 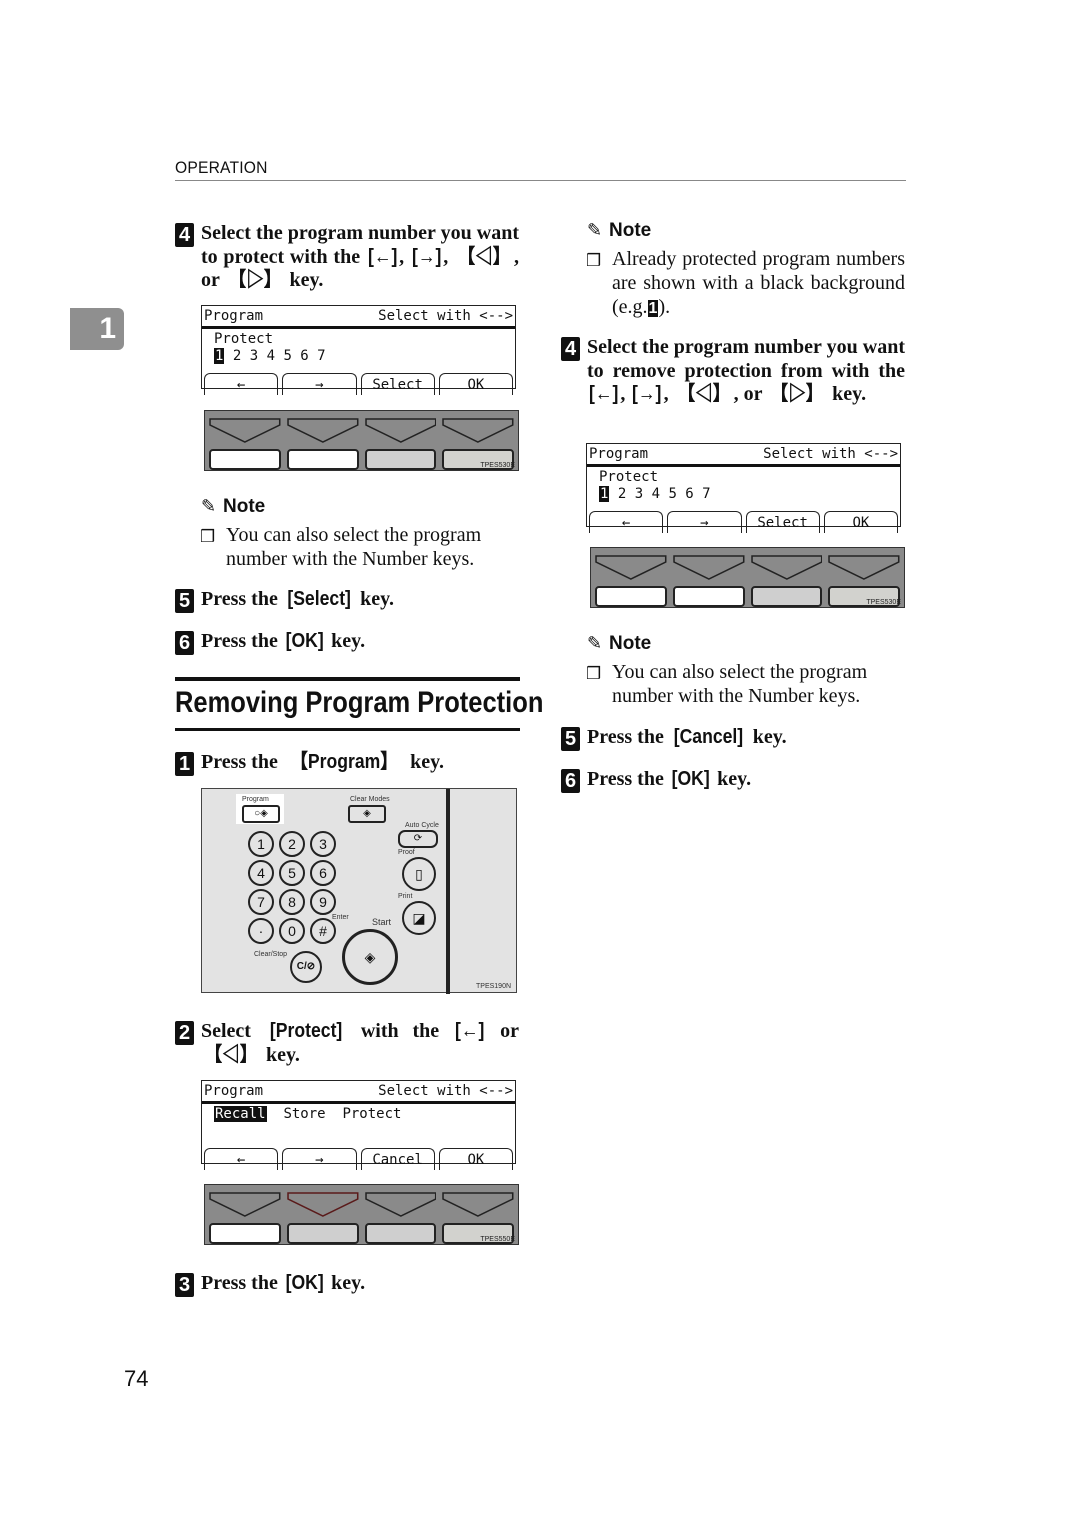 What do you see at coordinates (733, 780) in the screenshot?
I see `remove-step-6: 6 Press the [OK] key.` at bounding box center [733, 780].